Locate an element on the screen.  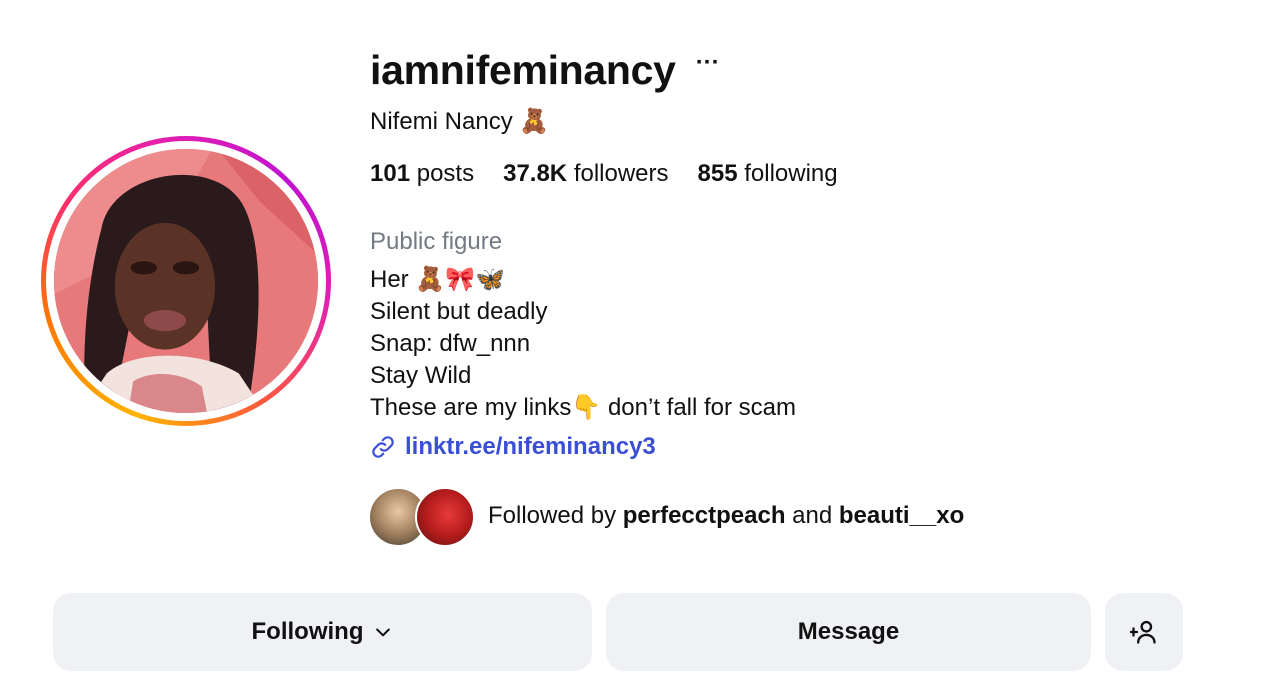
following-button-label: Following is located at coordinates (307, 631).